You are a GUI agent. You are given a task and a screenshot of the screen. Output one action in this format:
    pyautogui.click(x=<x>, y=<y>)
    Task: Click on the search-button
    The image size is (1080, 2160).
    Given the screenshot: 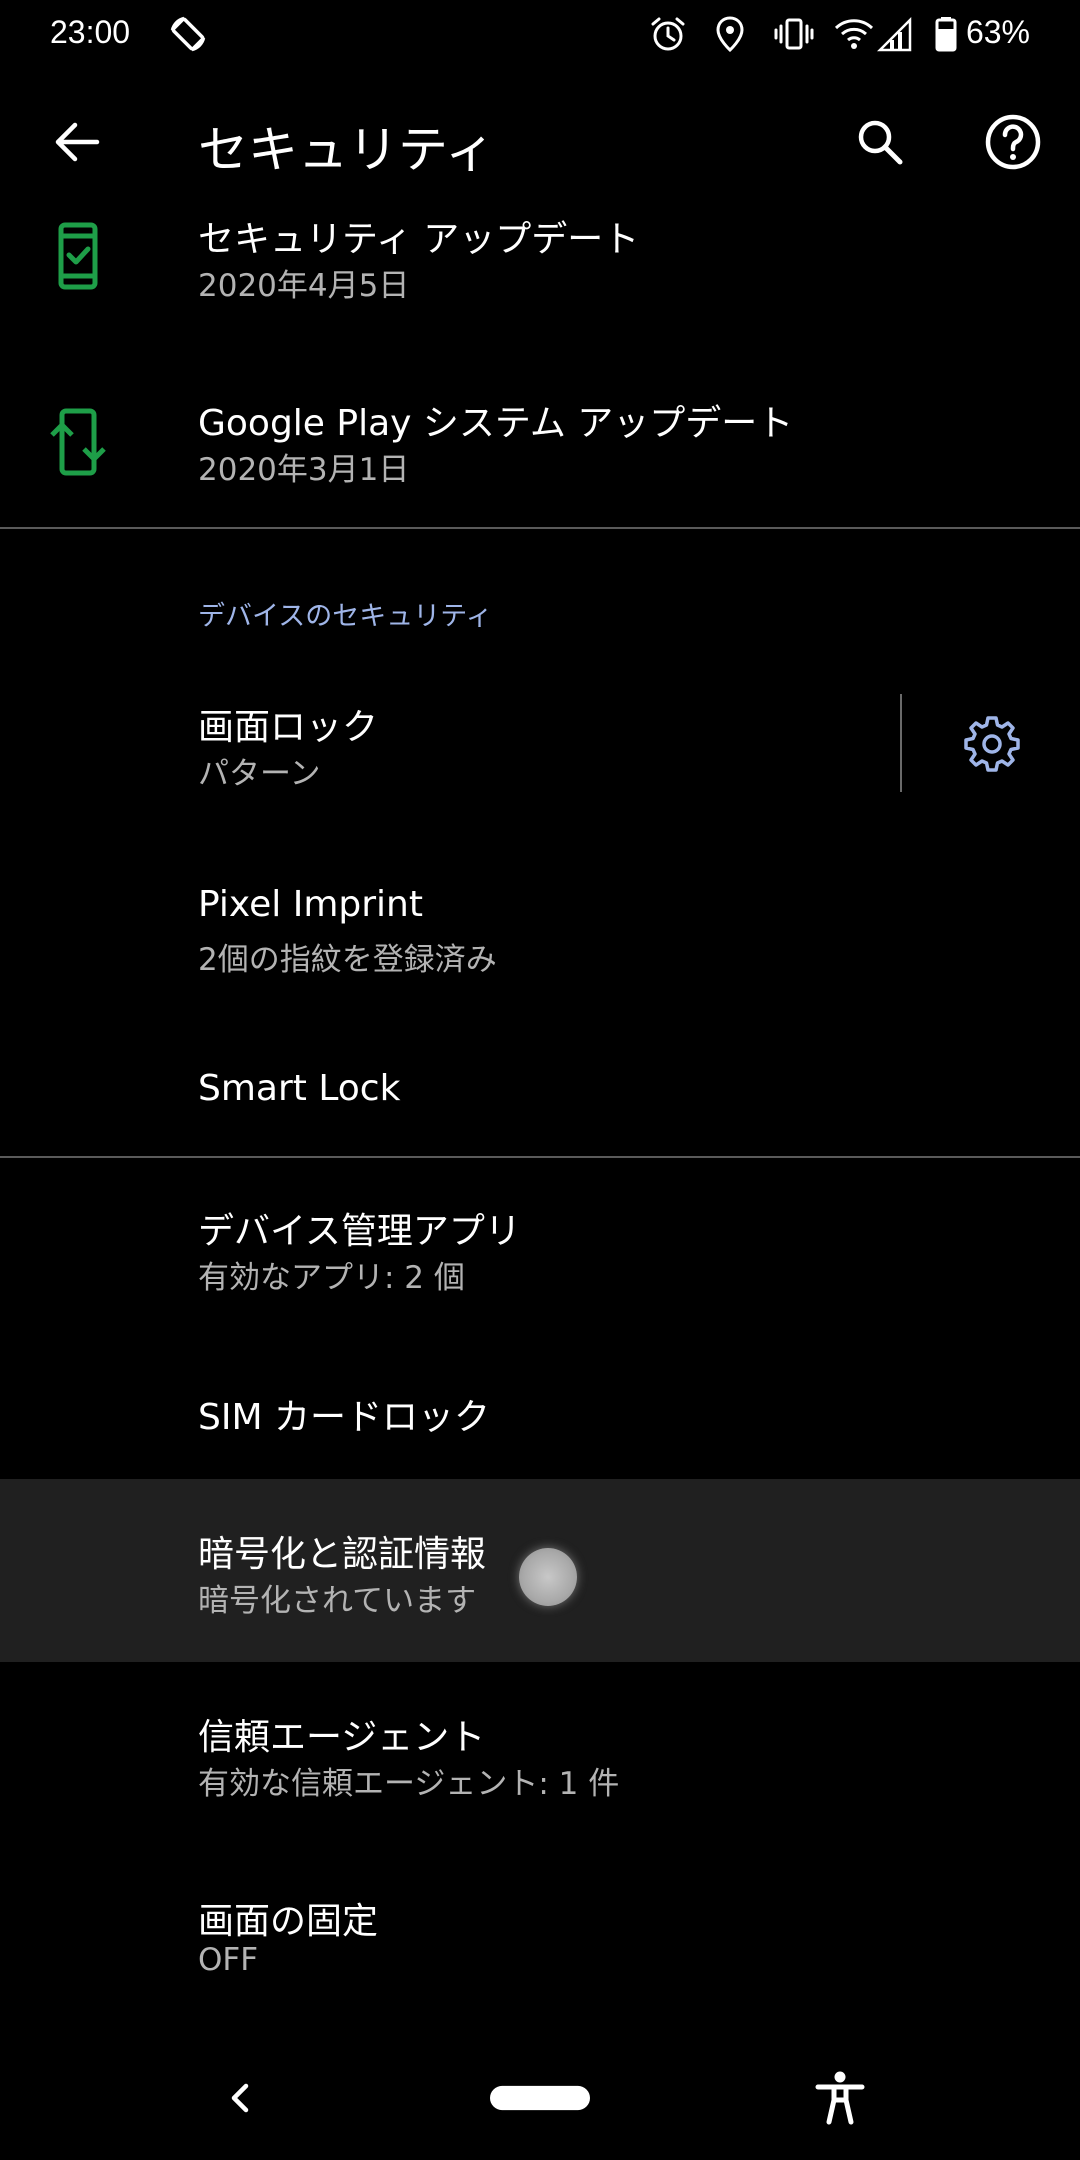 What is the action you would take?
    pyautogui.click(x=880, y=142)
    